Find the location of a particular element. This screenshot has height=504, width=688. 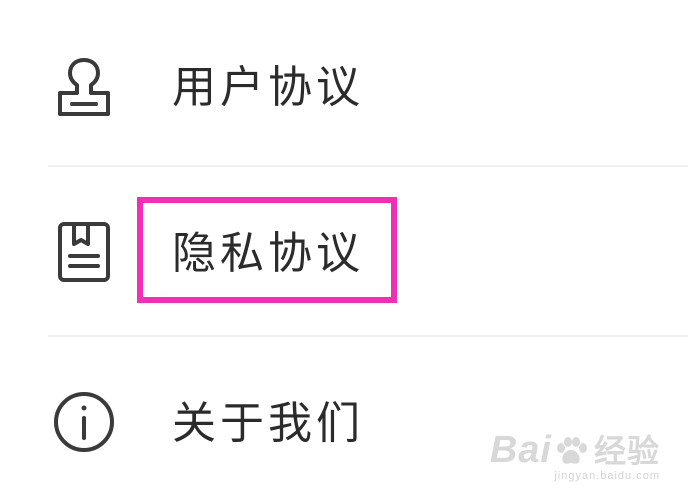

document-icon is located at coordinates (84, 252).